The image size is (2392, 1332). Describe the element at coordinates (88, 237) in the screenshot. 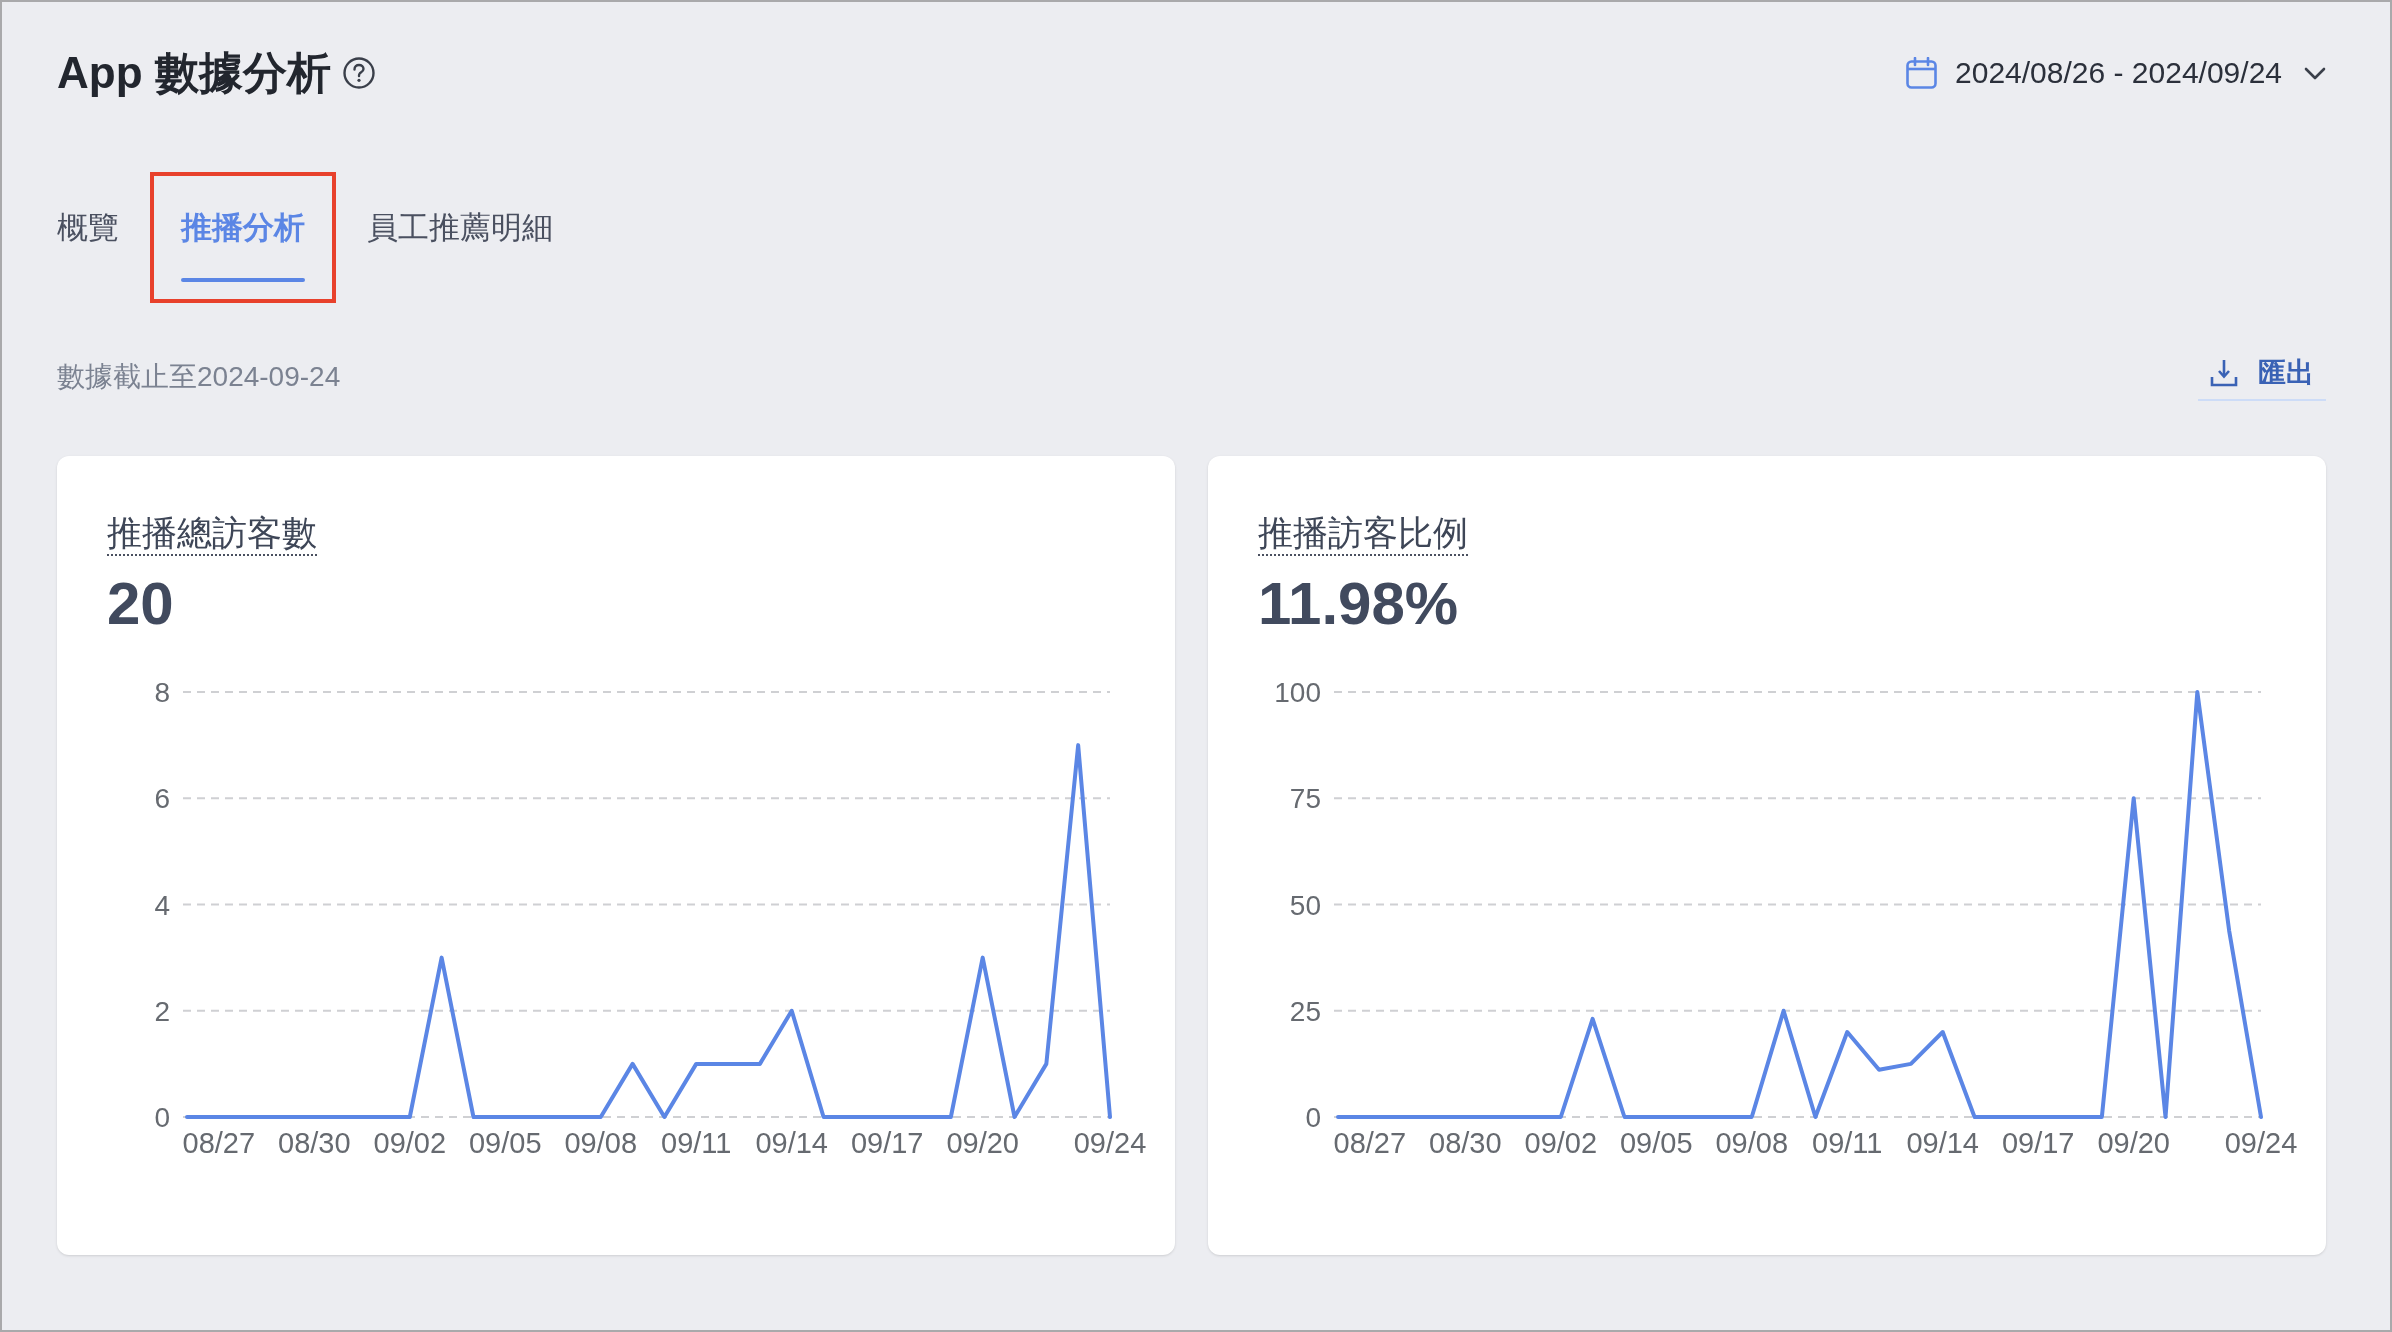

I see `tab: 概覽` at that location.